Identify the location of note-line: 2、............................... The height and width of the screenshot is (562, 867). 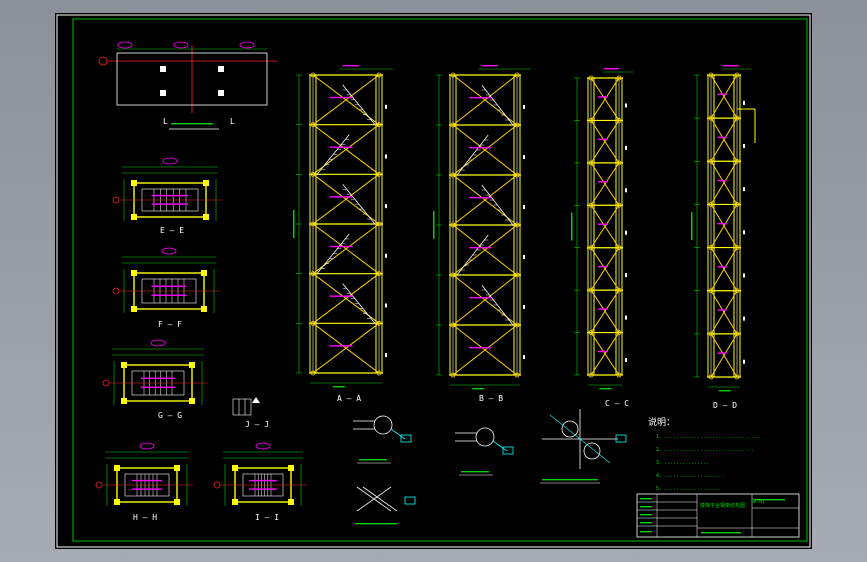
(705, 450).